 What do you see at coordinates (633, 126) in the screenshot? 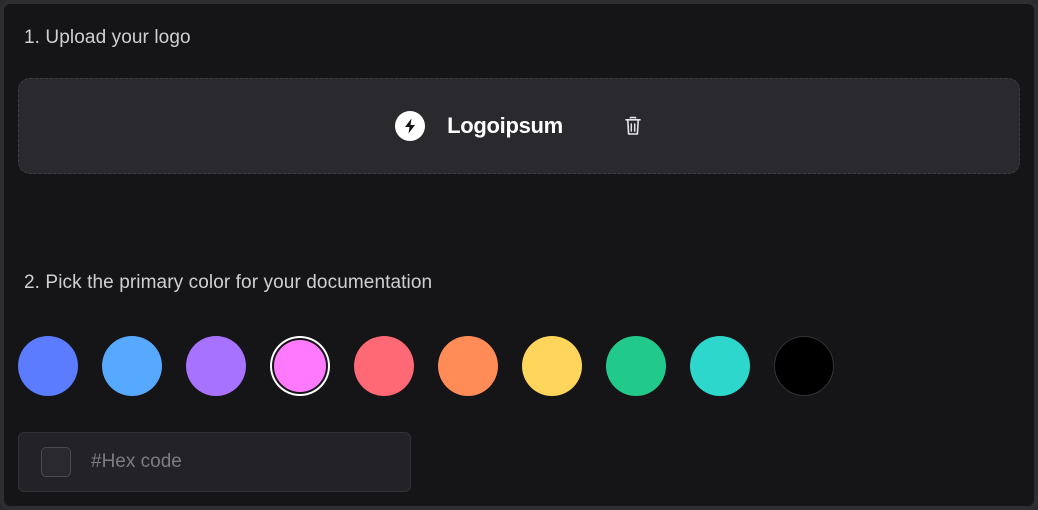
I see `trash-icon` at bounding box center [633, 126].